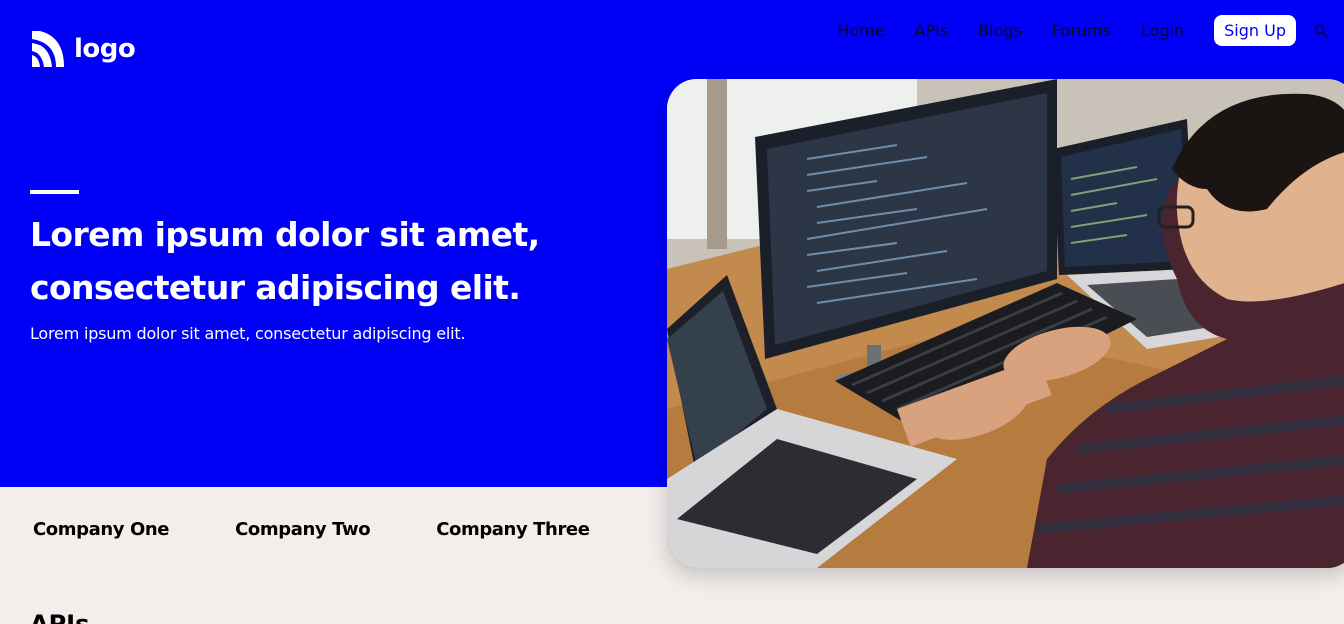 This screenshot has width=1344, height=624. I want to click on nav-blogs-link: Blogs, so click(1000, 30).